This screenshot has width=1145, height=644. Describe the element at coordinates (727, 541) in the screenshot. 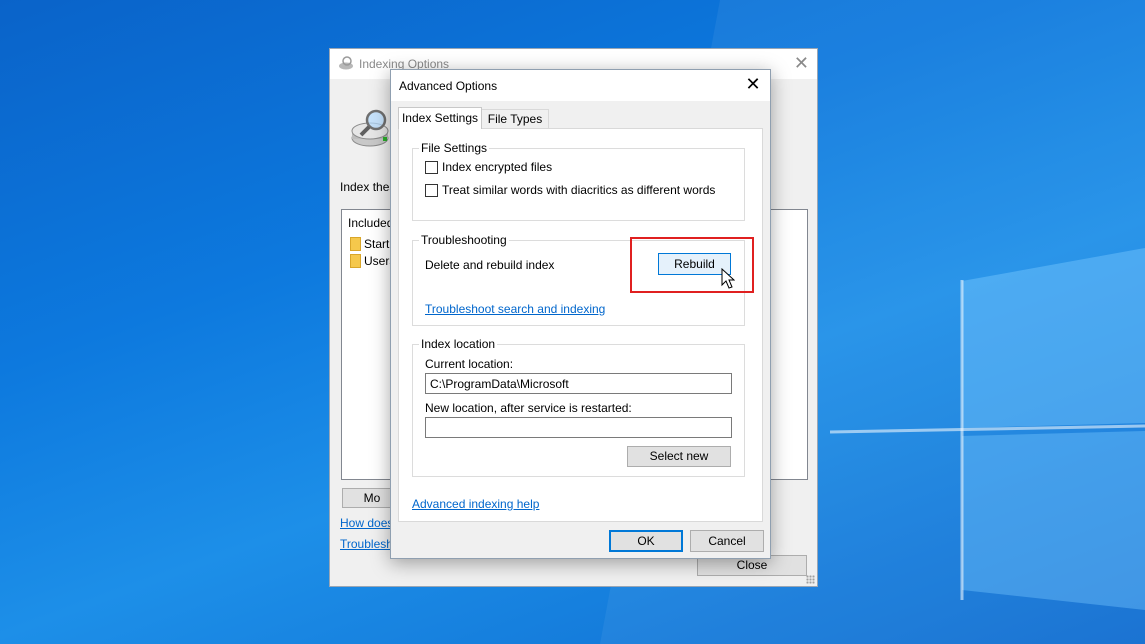

I see `cancel-button: Cancel` at that location.